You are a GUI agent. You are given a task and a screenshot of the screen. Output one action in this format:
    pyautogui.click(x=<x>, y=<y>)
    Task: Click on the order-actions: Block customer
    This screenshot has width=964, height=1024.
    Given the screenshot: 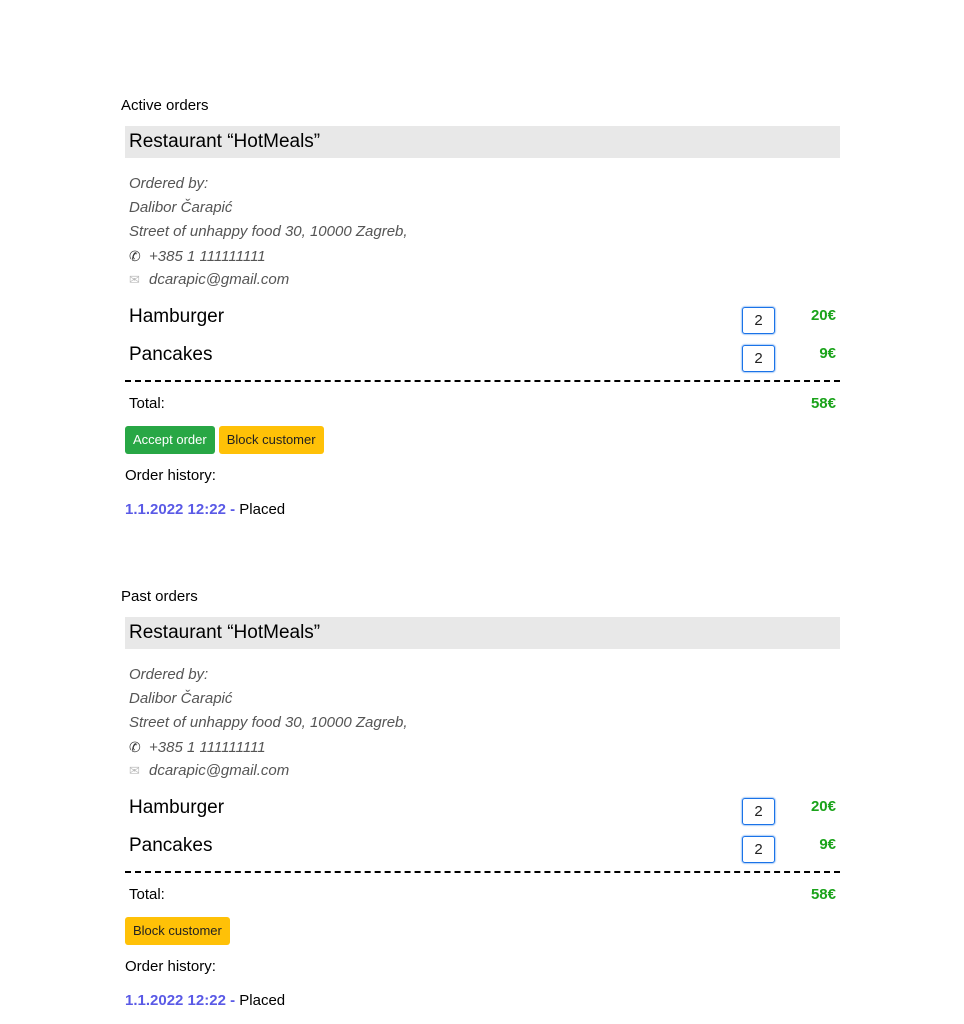 What is the action you would take?
    pyautogui.click(x=179, y=931)
    